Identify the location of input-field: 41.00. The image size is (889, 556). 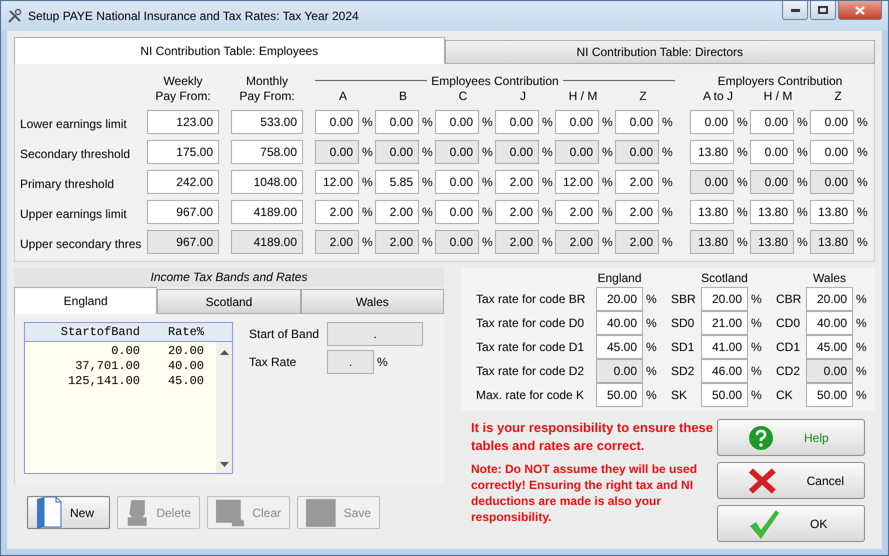
(724, 347).